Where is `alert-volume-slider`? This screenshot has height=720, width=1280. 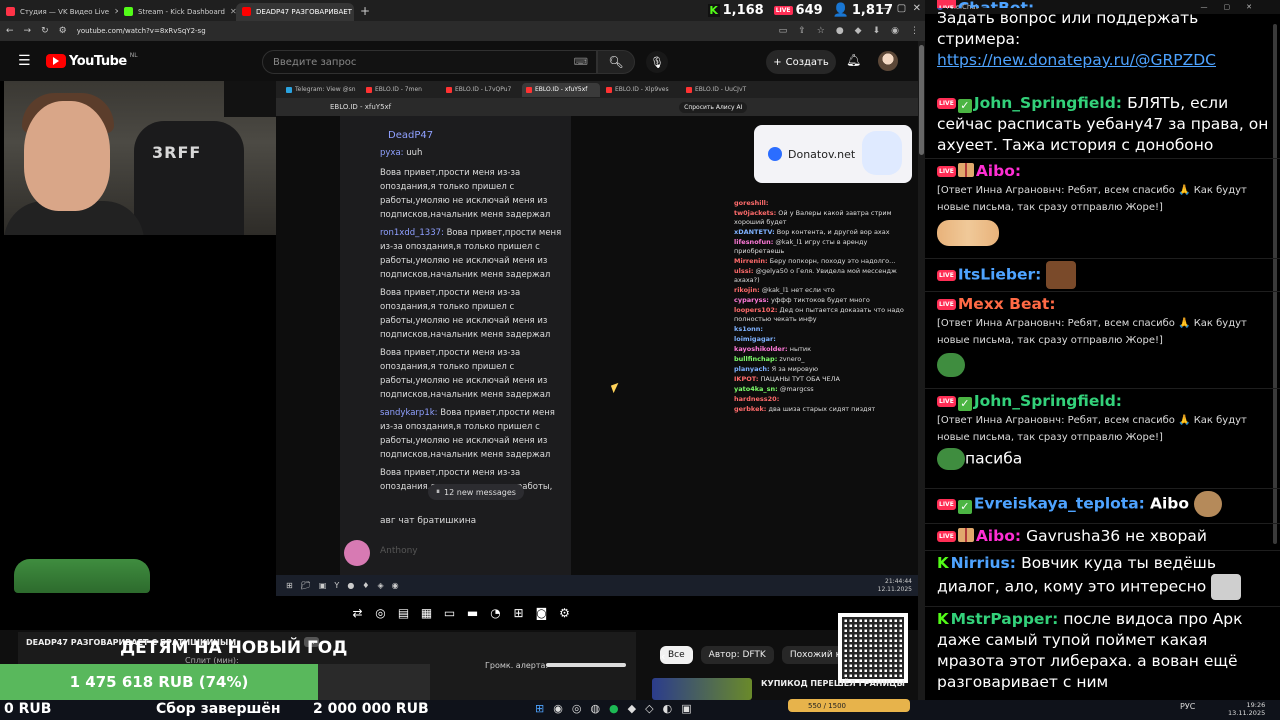 alert-volume-slider is located at coordinates (586, 665).